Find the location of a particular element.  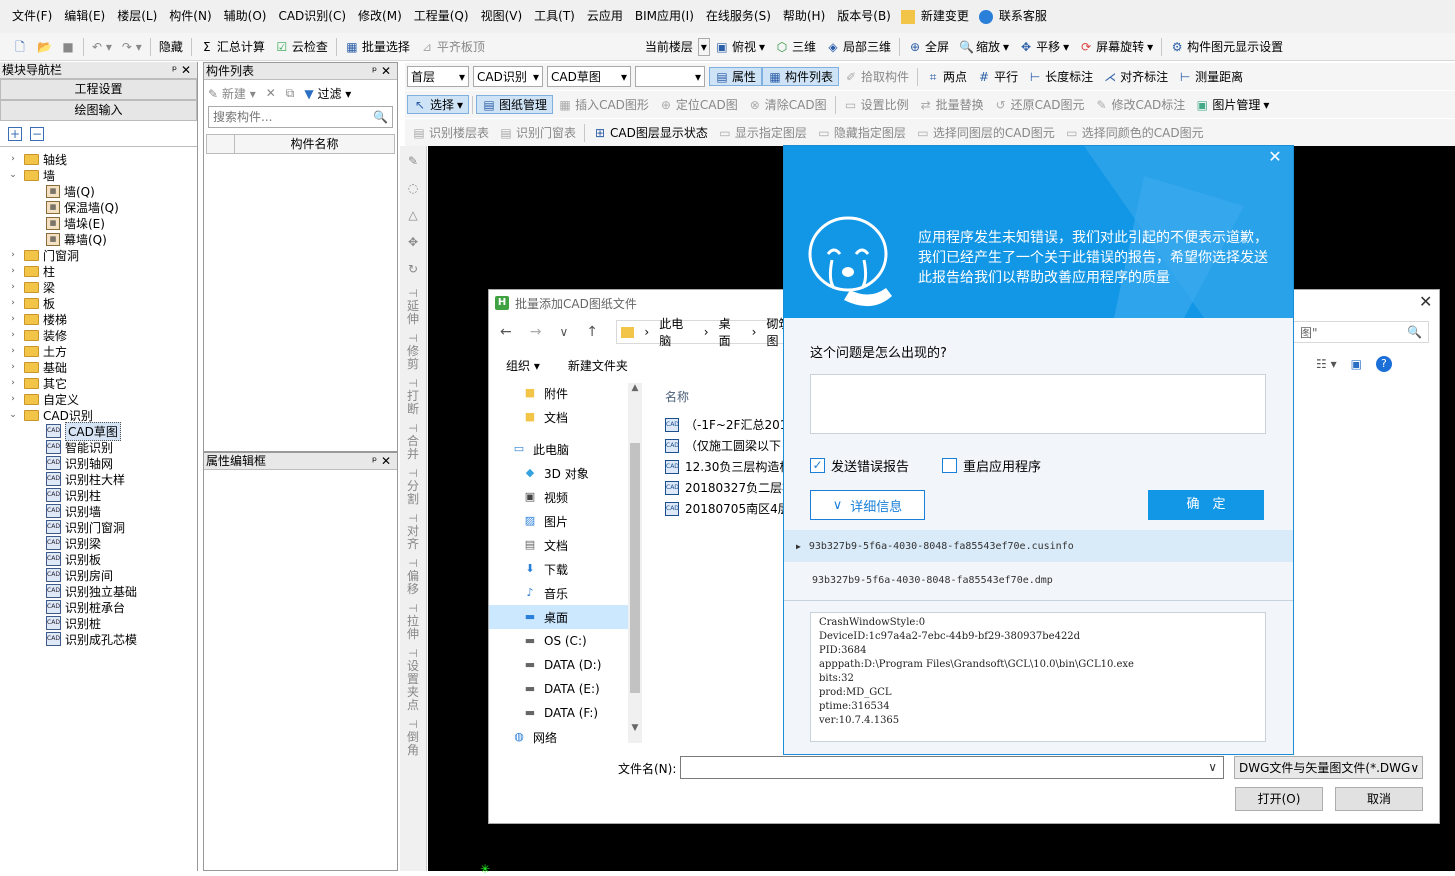

same-color-button: ▭ 选择同颜色的CAD图元 is located at coordinates (1134, 132).